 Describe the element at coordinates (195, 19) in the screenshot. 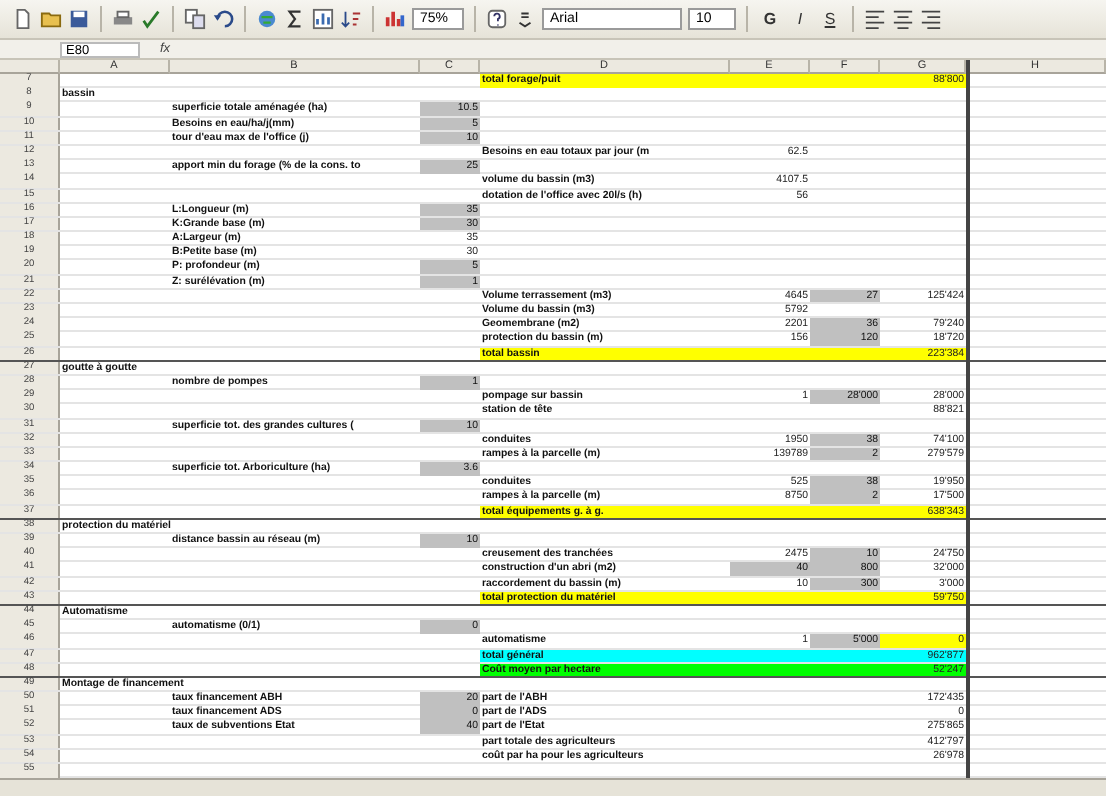

I see `copy-icon` at that location.